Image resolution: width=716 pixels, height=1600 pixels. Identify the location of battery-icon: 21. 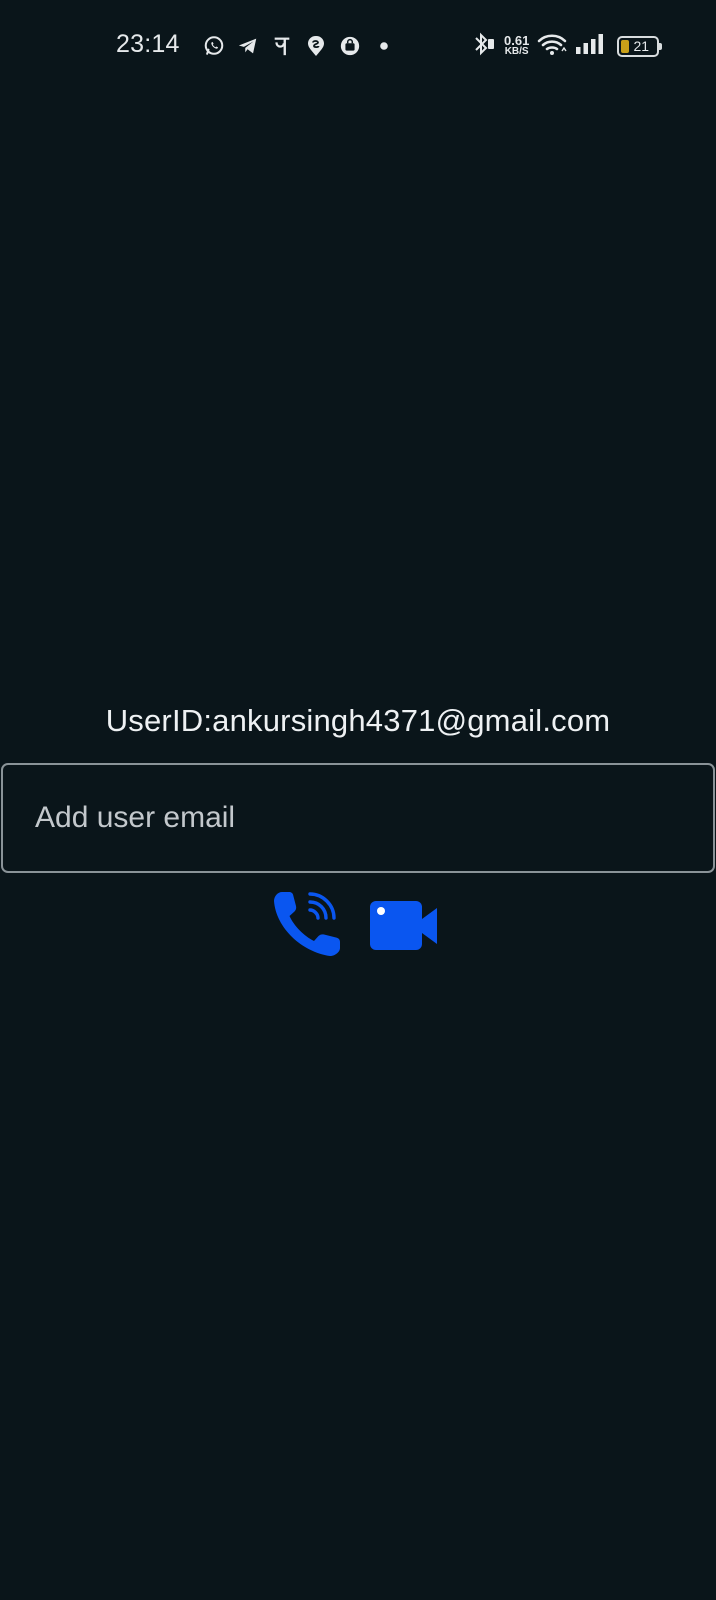
(640, 46).